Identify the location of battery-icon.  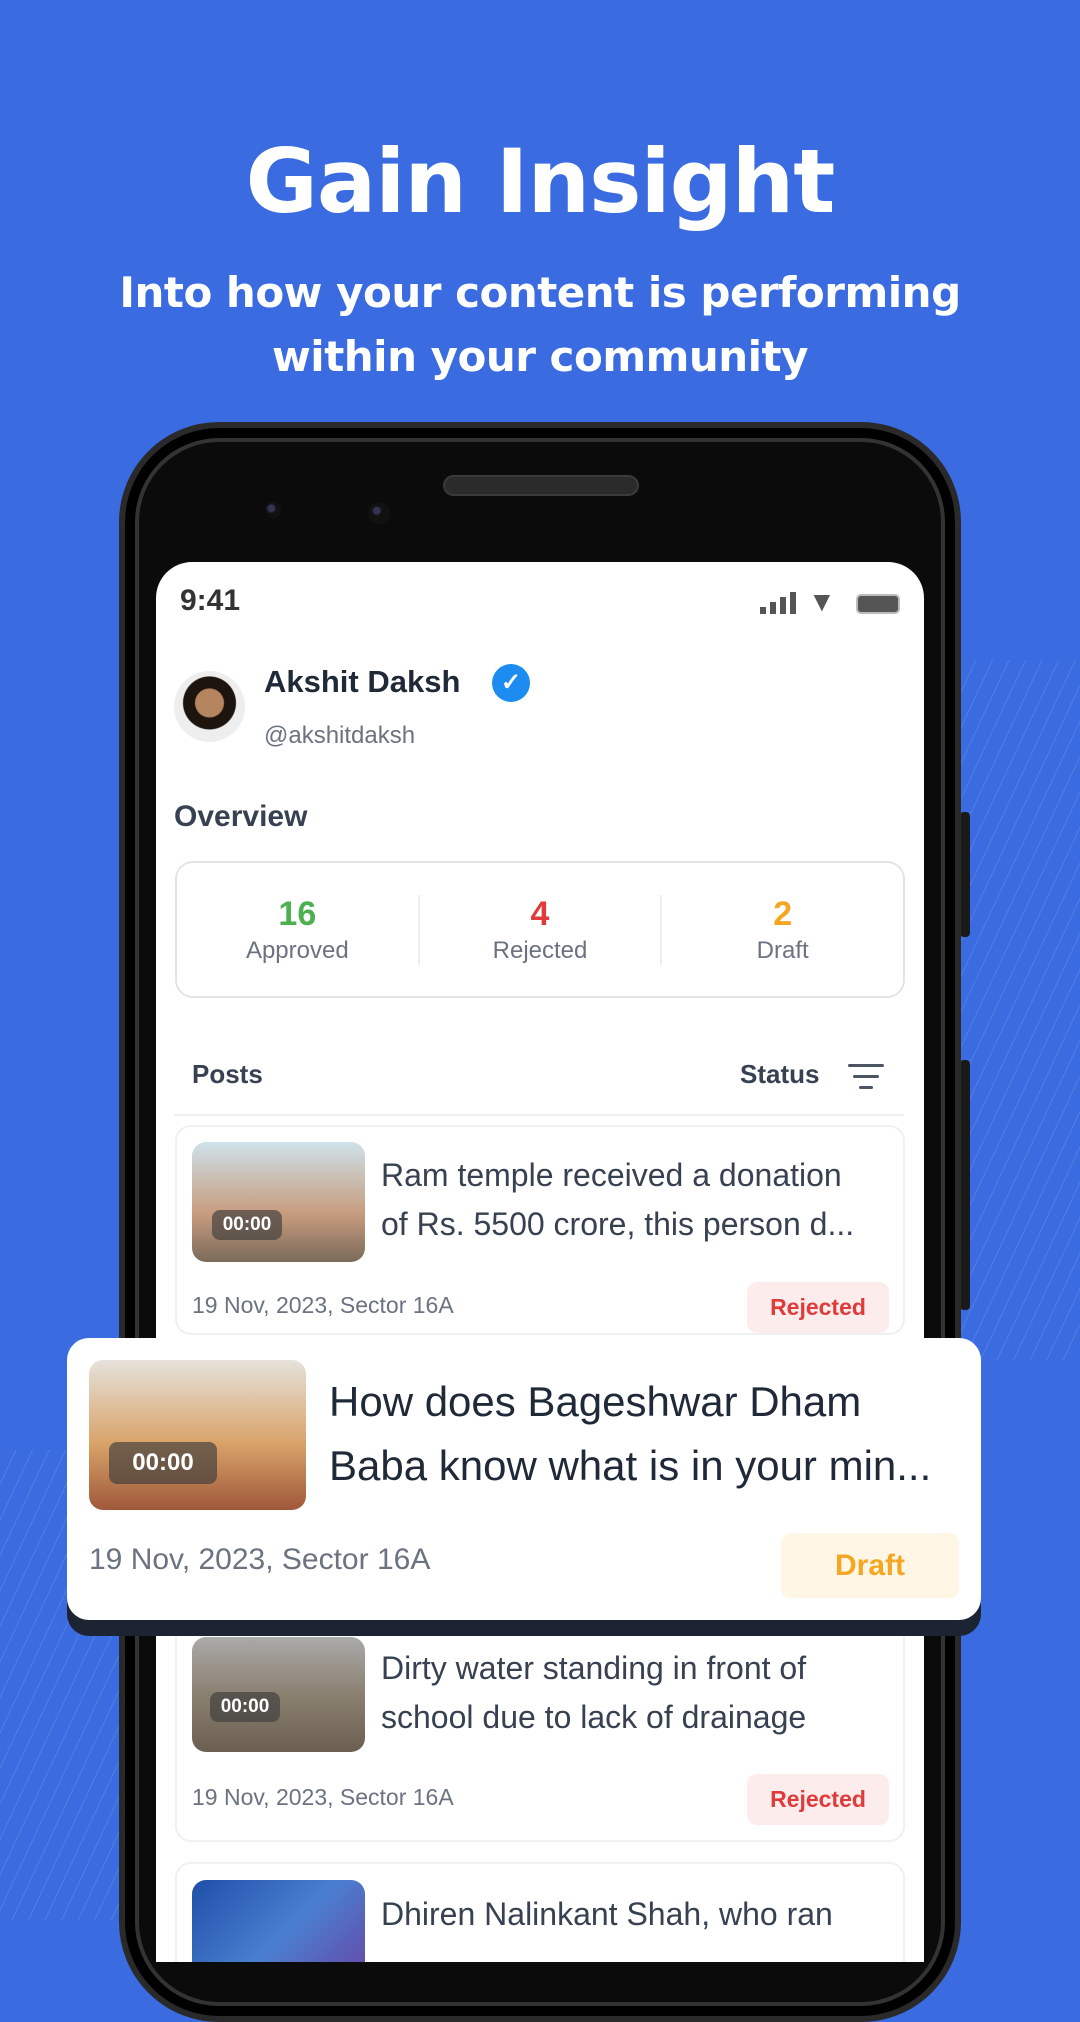
(878, 604).